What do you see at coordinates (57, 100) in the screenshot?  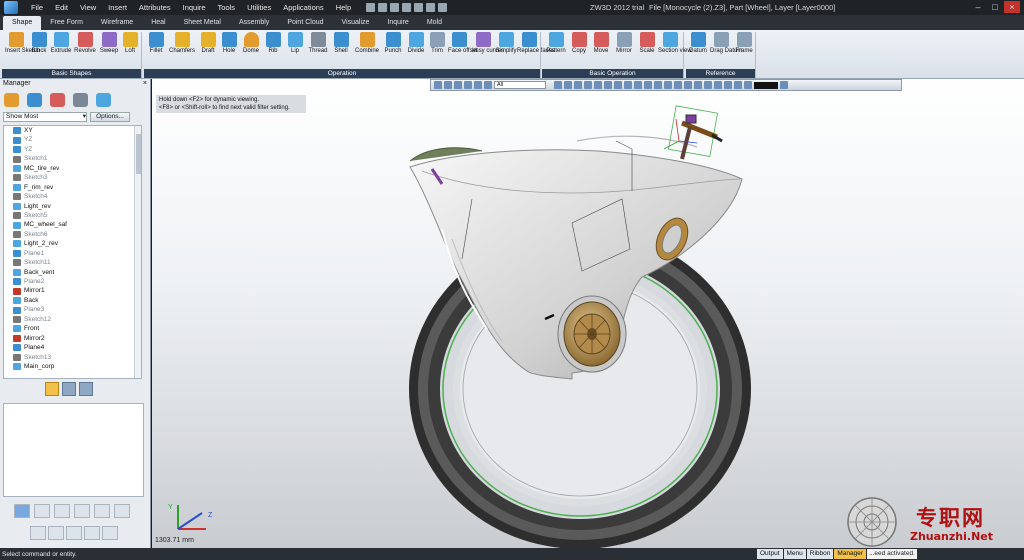 I see `tools-icon` at bounding box center [57, 100].